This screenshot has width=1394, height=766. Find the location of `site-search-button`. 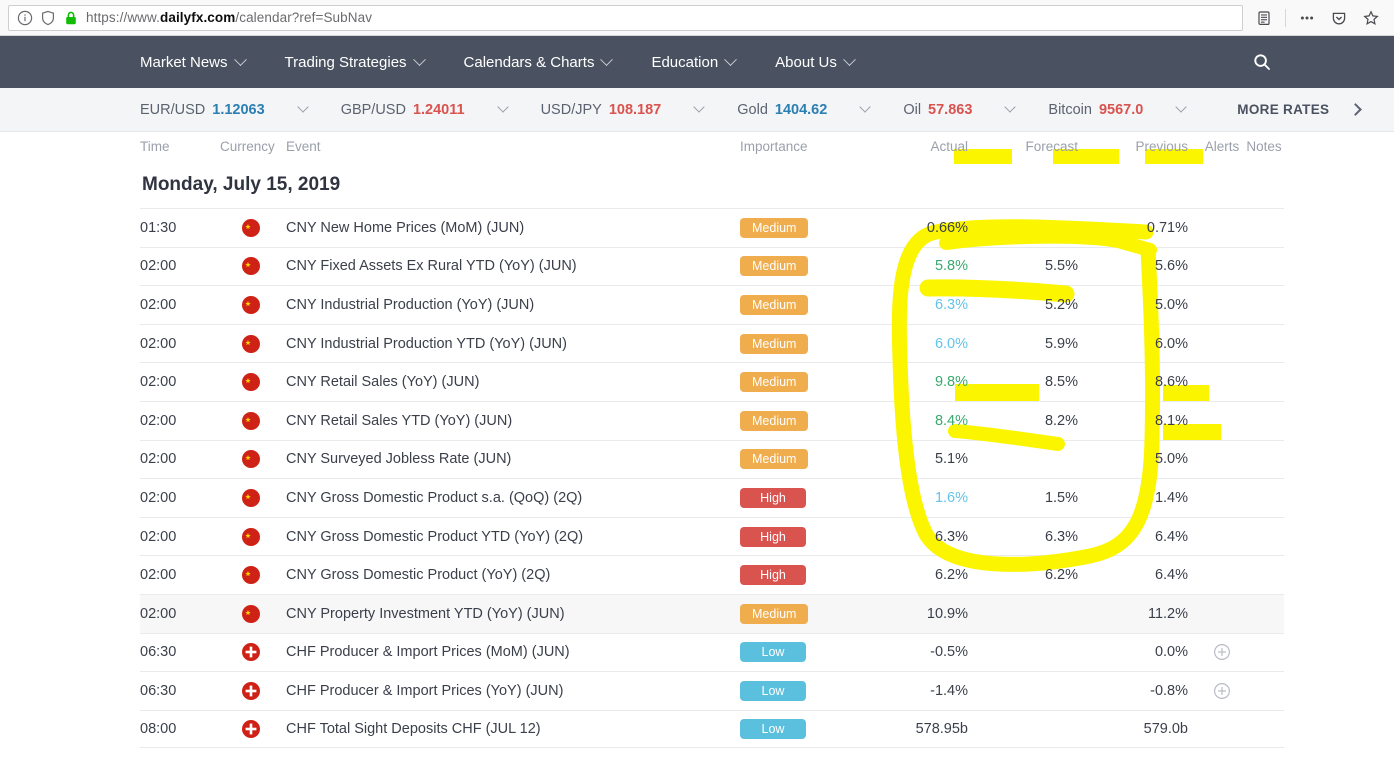

site-search-button is located at coordinates (1262, 62).